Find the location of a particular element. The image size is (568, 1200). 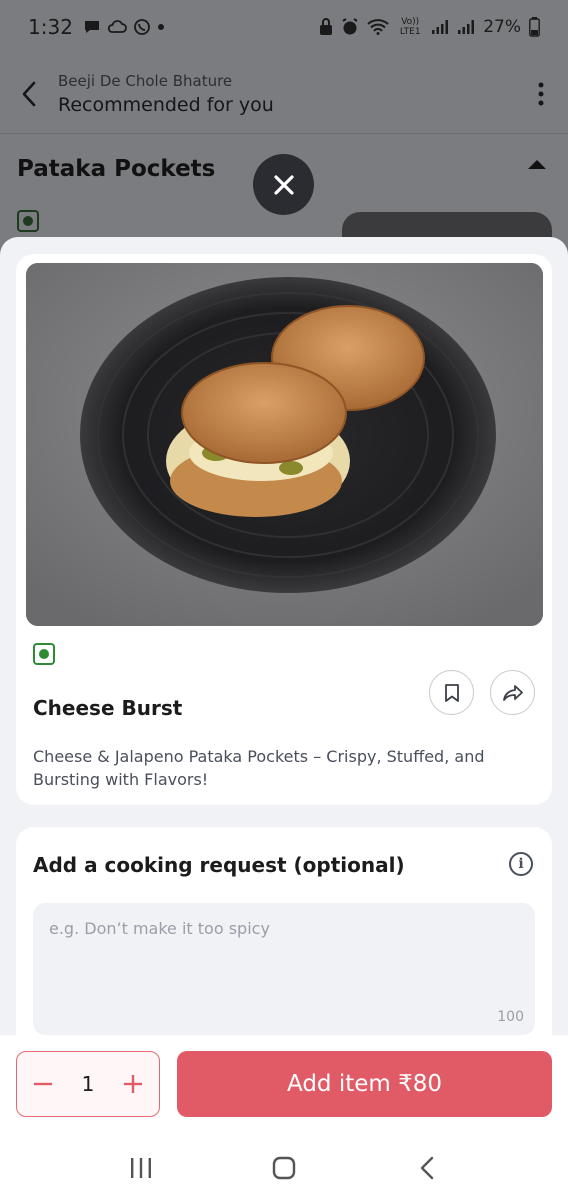

back-button is located at coordinates (29, 94).